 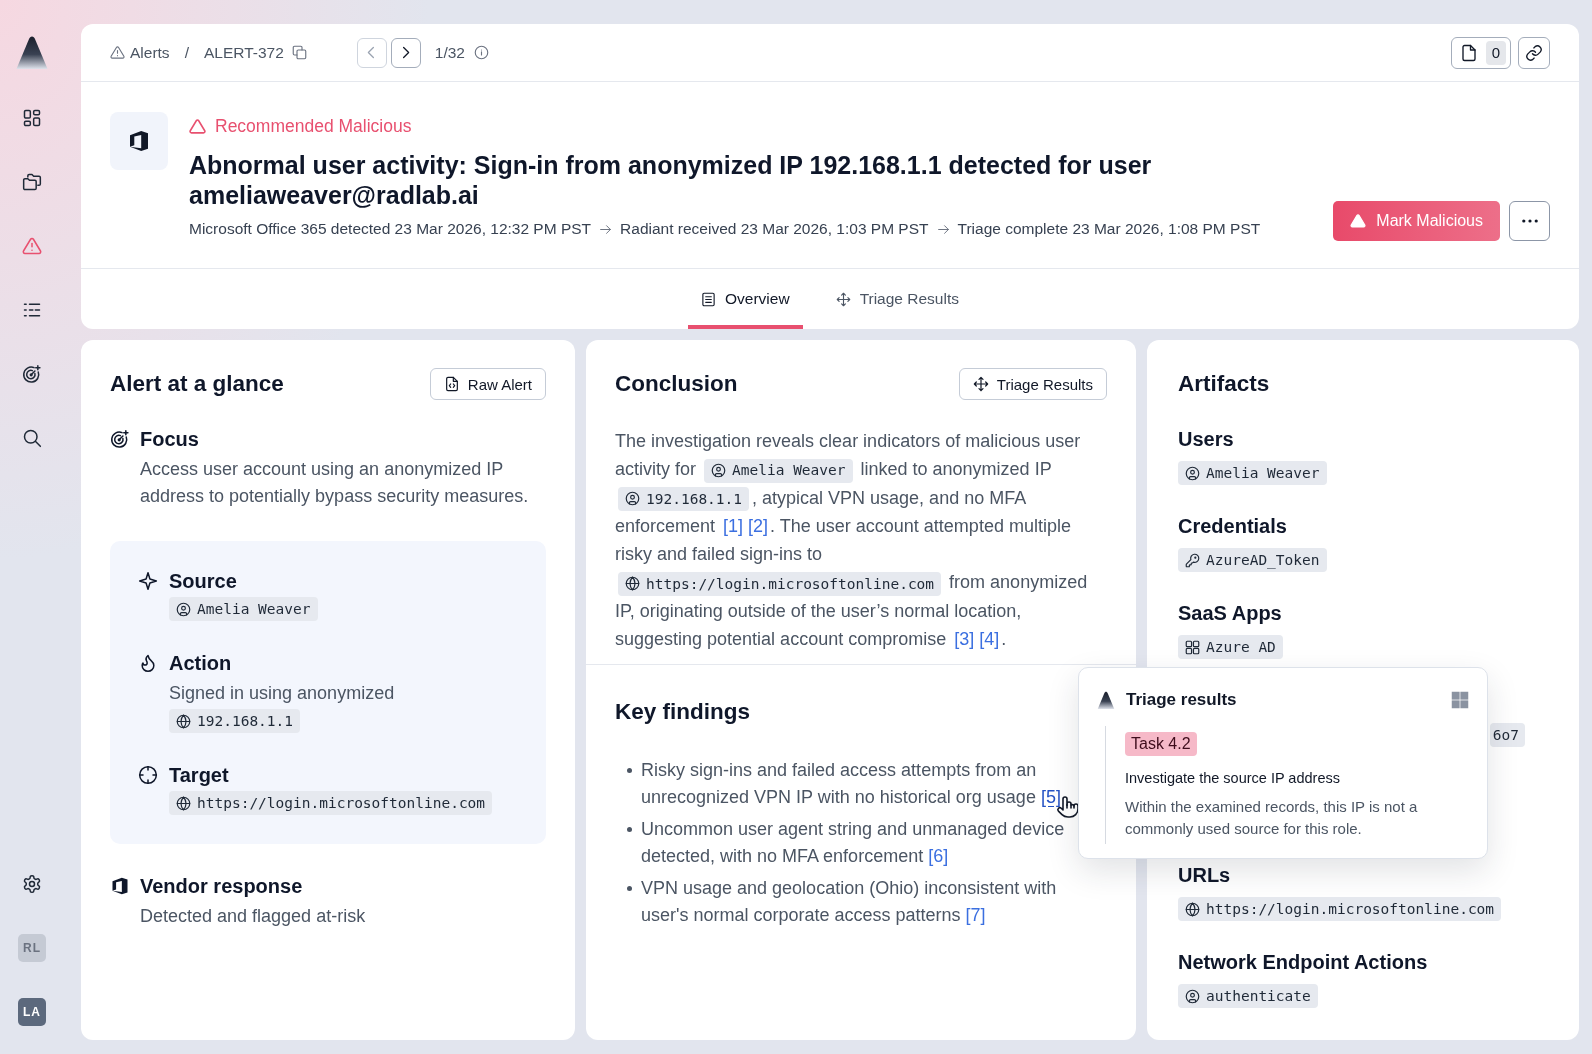 I want to click on more-button, so click(x=1529, y=221).